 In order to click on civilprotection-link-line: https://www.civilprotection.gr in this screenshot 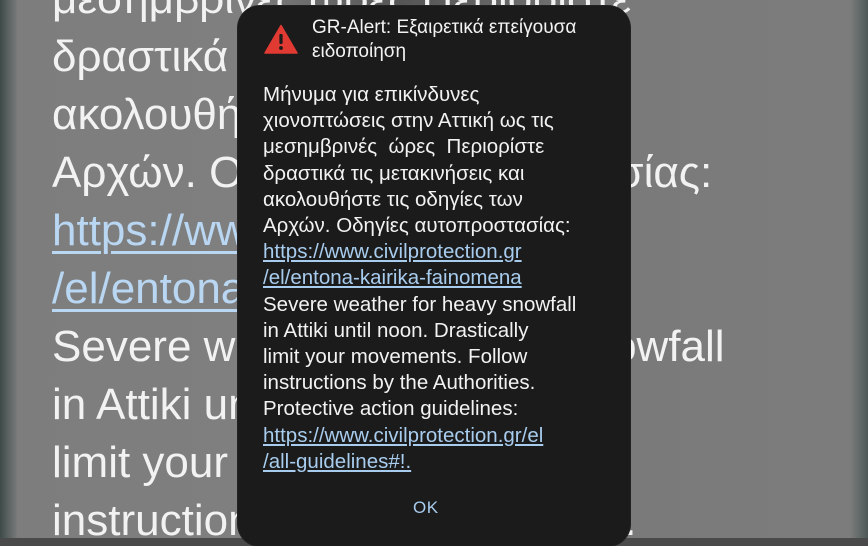, I will do `click(443, 252)`.